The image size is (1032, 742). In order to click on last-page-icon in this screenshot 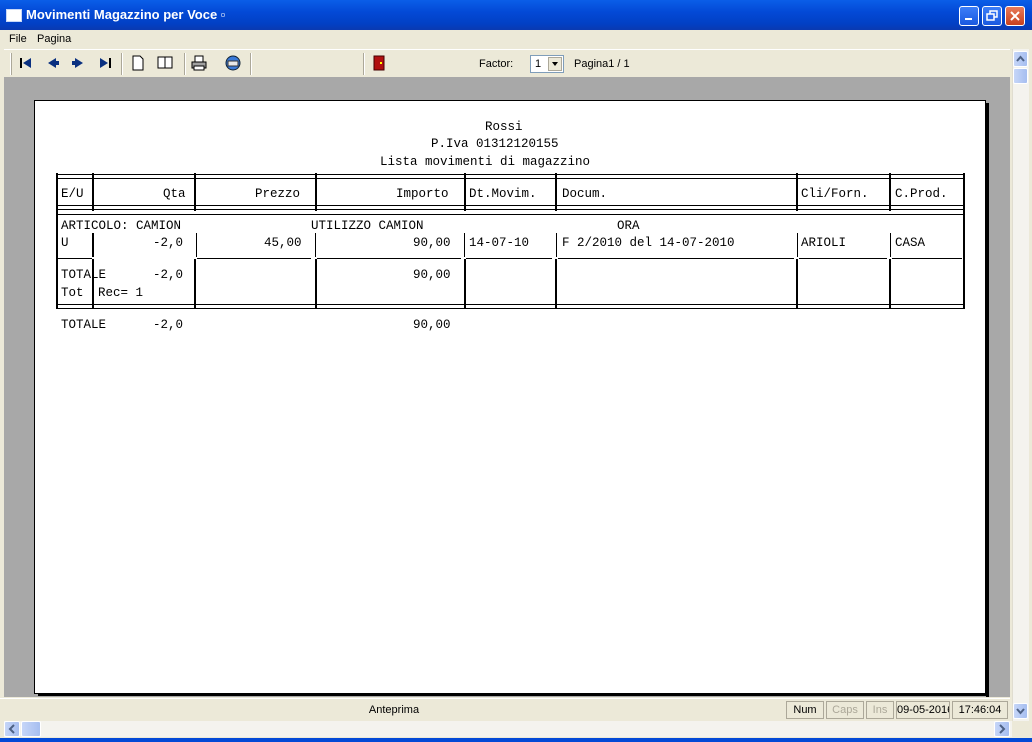, I will do `click(105, 63)`.